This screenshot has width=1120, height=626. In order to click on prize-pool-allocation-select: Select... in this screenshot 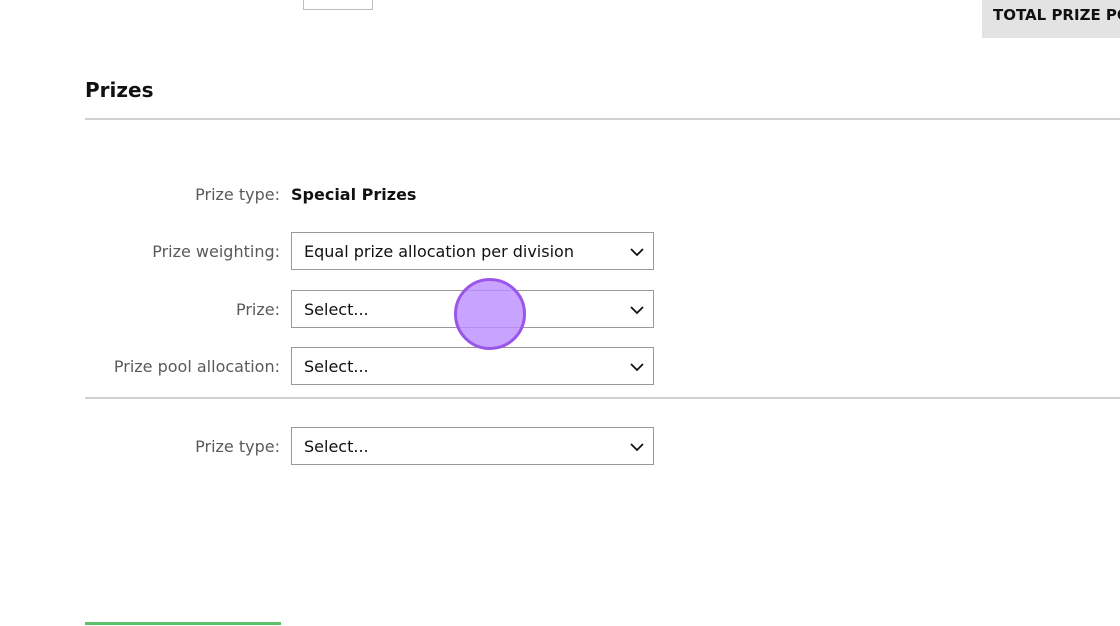, I will do `click(472, 366)`.